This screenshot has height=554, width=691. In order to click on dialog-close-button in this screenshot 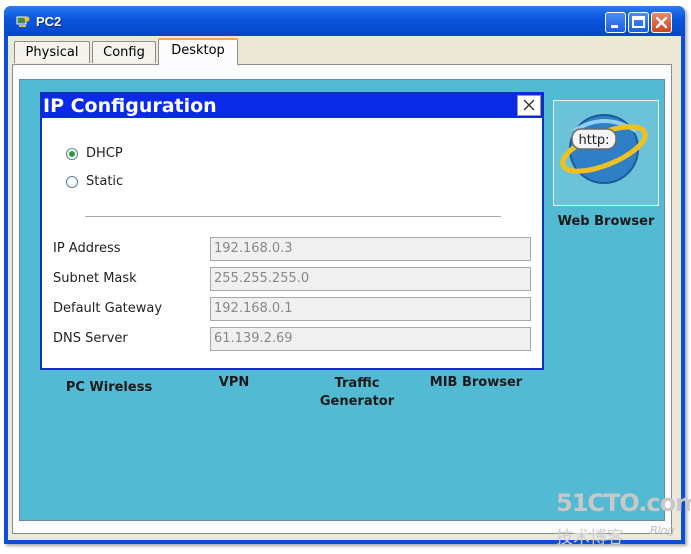, I will do `click(529, 105)`.